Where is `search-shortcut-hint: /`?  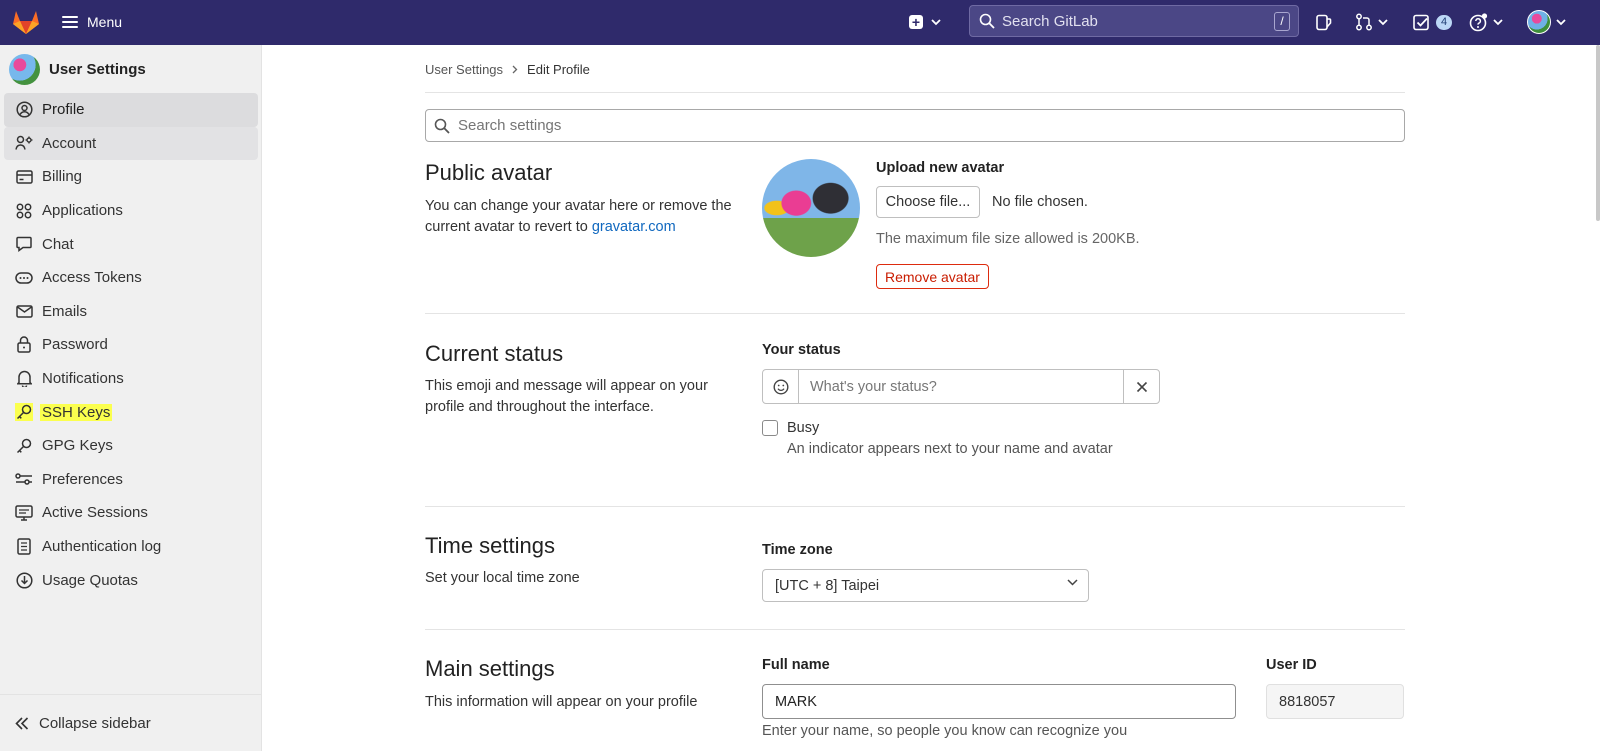 search-shortcut-hint: / is located at coordinates (1282, 21).